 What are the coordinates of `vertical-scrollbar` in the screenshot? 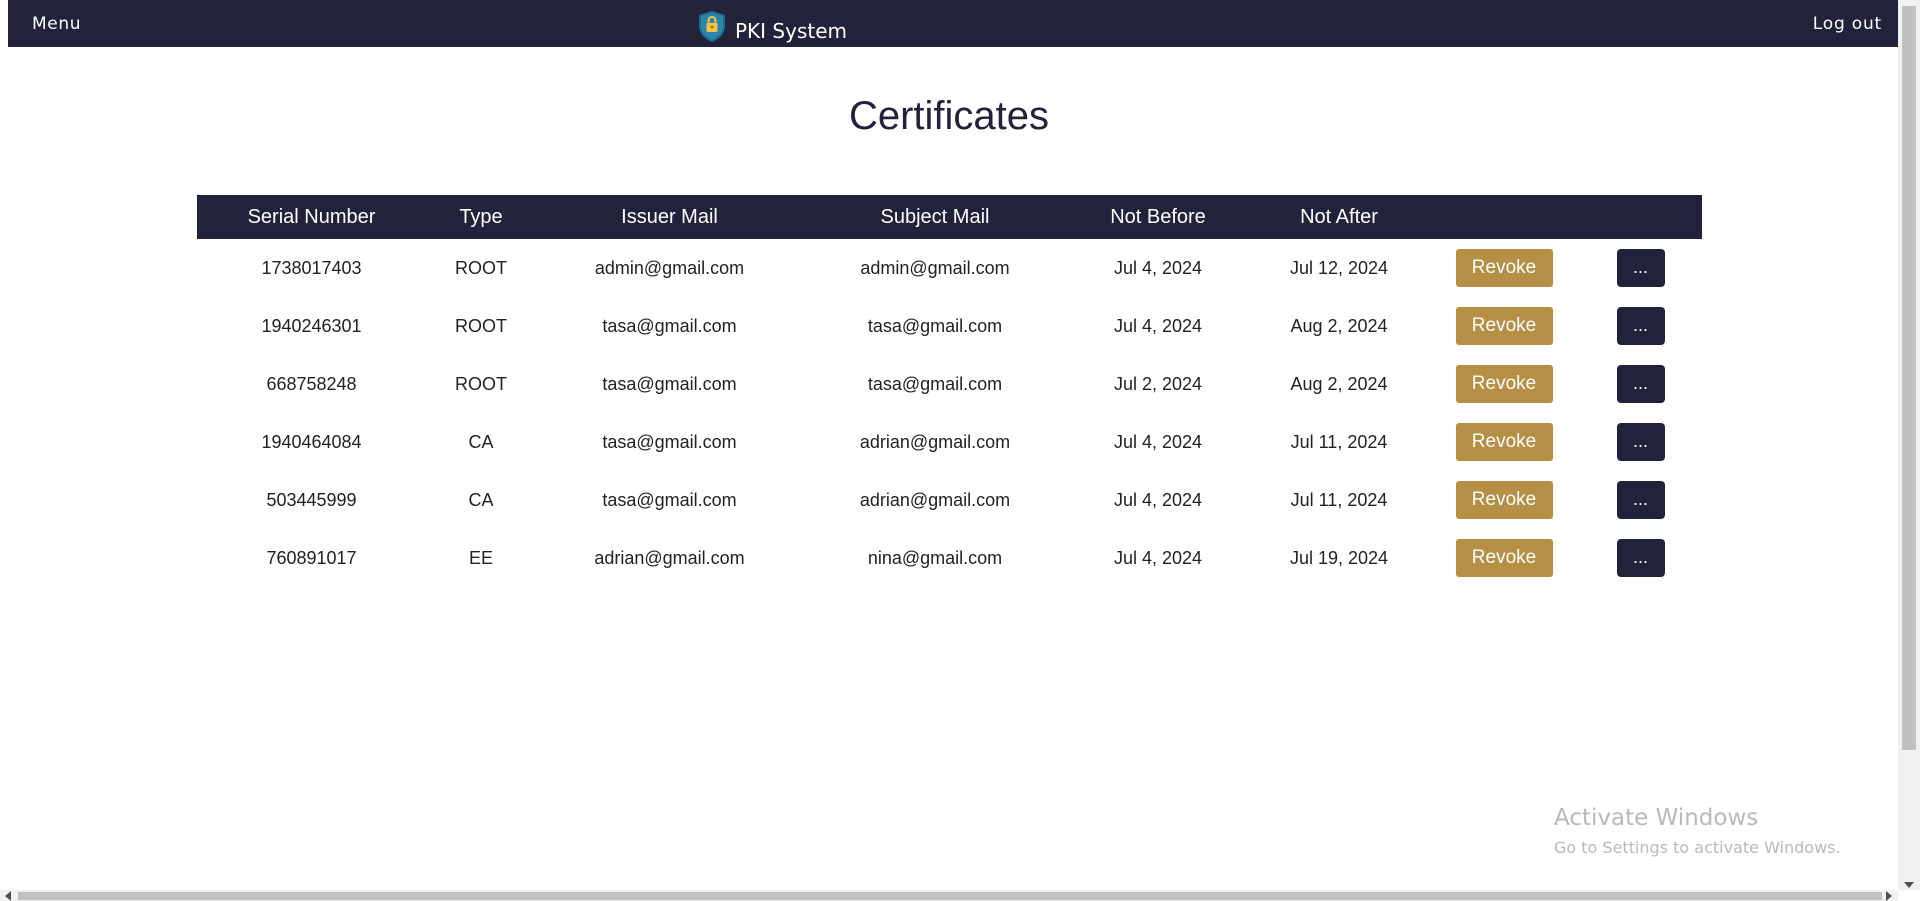 It's located at (1909, 445).